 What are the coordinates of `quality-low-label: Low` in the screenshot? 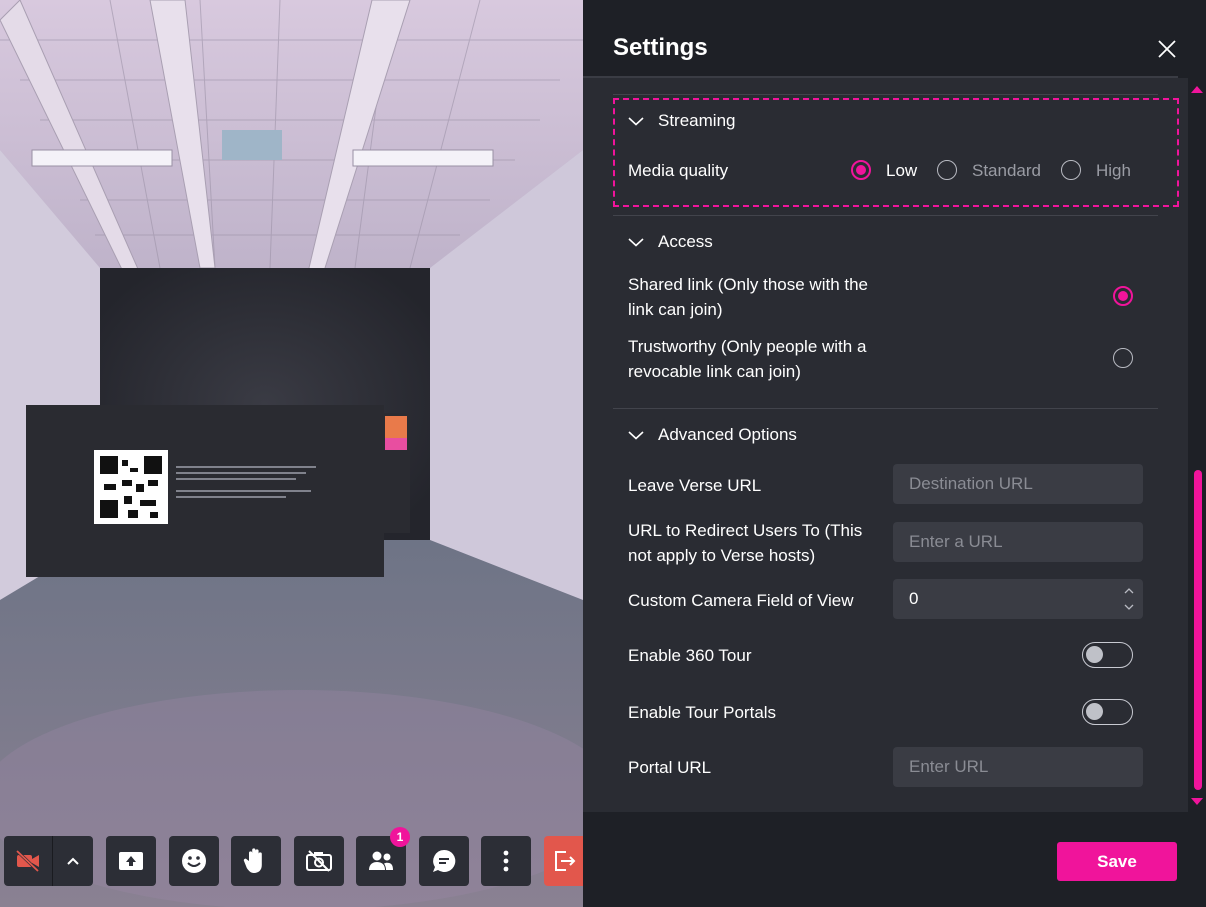 It's located at (902, 170).